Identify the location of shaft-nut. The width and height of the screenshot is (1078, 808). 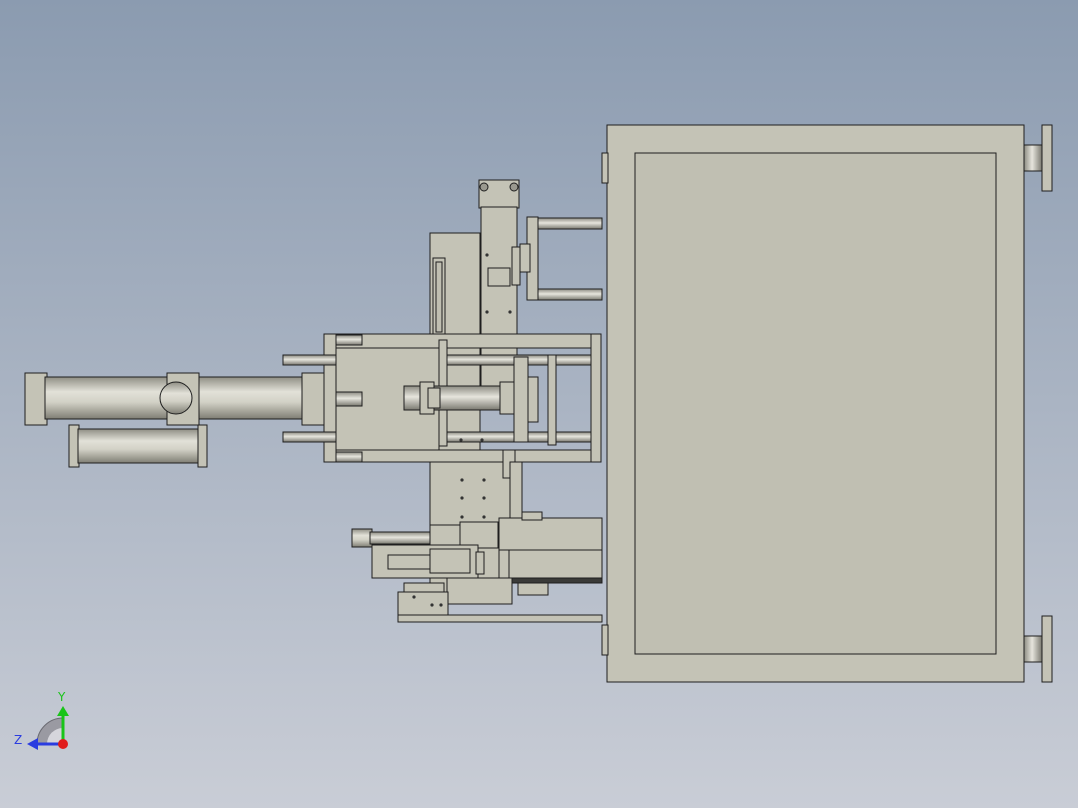
(434, 398).